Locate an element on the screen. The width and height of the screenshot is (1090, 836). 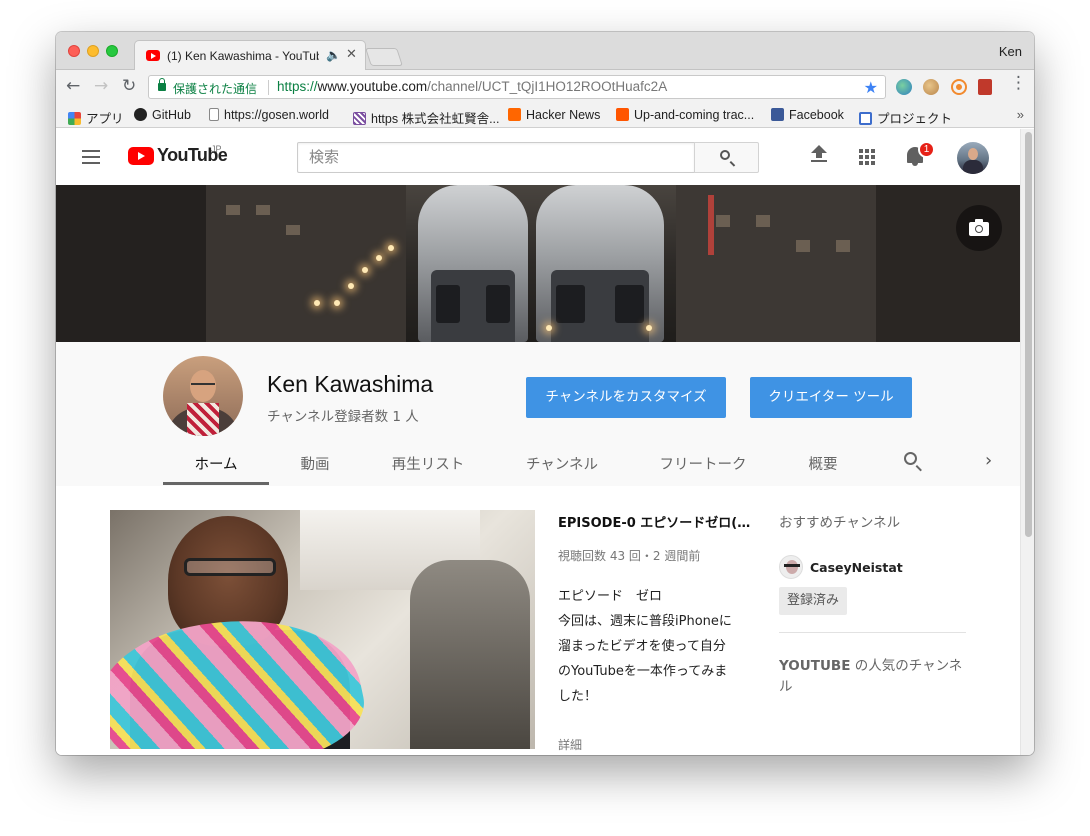
search-button is located at coordinates (726, 157).